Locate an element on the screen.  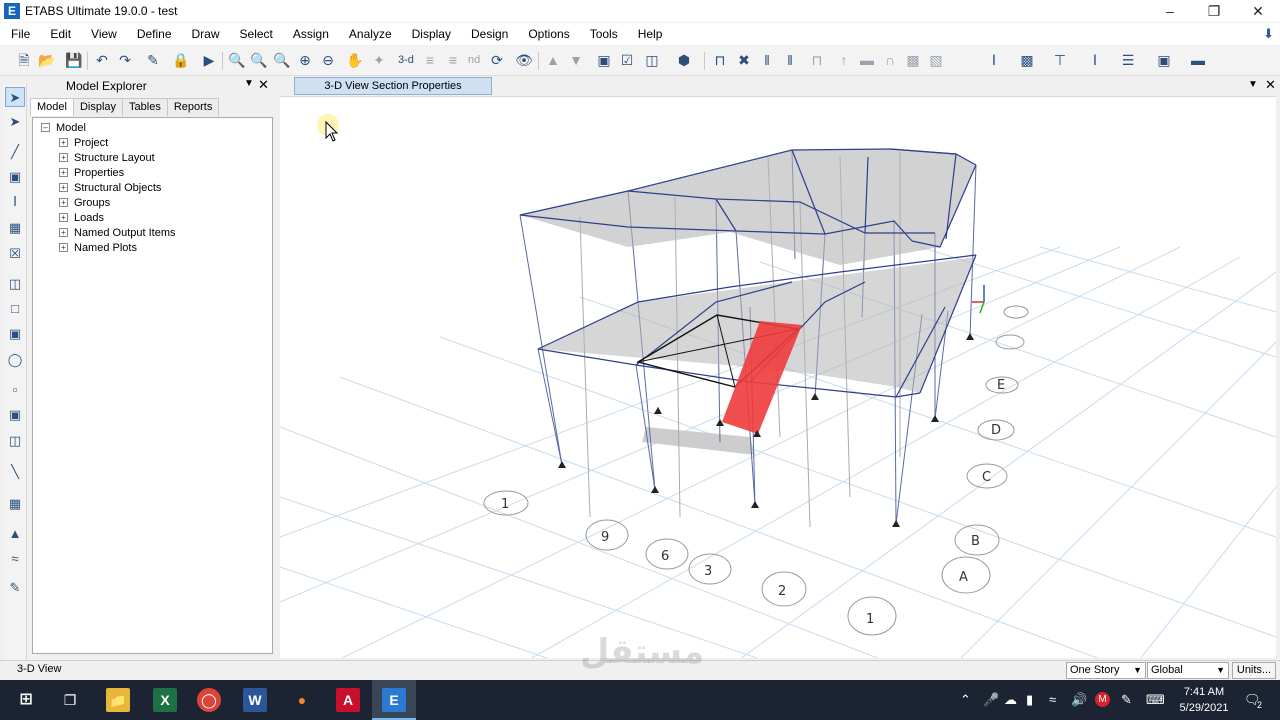
close-window-button: ✕ is located at coordinates (1258, 11).